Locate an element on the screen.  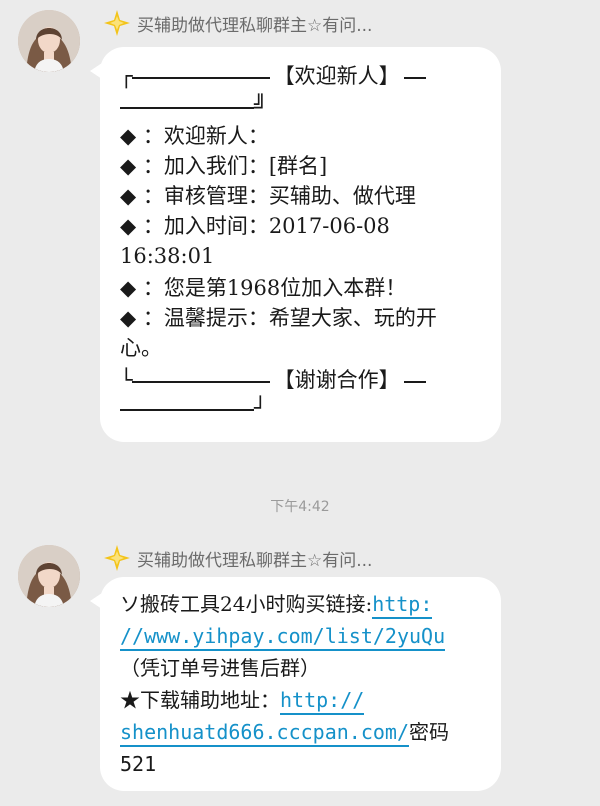
message-line: ソ搬砖工具24小时购买链接:http: is located at coordinates (302, 604).